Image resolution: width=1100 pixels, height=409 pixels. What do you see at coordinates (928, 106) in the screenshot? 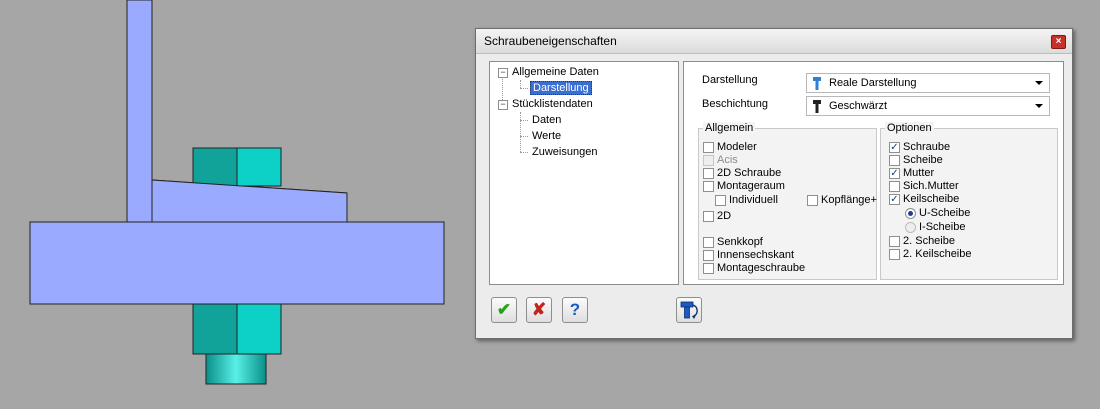
I see `beschichtung-combo: Geschwärzt` at bounding box center [928, 106].